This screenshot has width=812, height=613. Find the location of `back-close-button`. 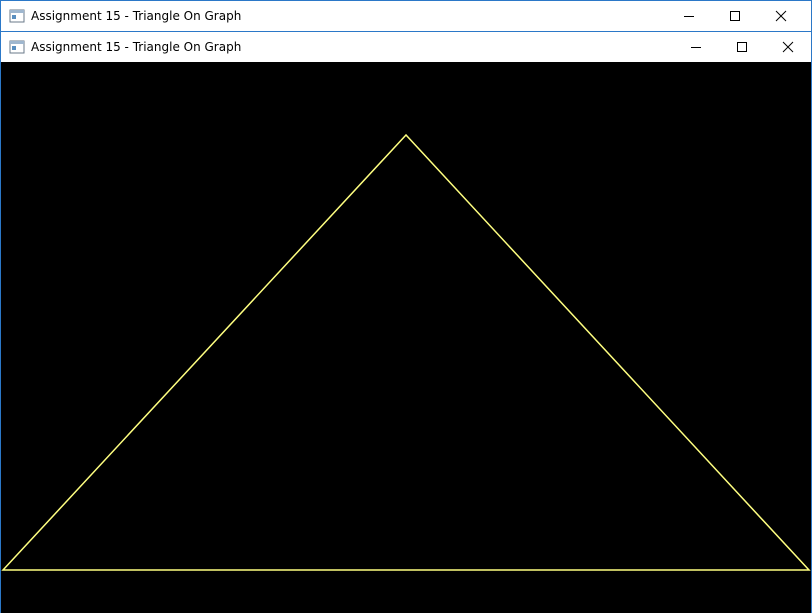

back-close-button is located at coordinates (781, 16).